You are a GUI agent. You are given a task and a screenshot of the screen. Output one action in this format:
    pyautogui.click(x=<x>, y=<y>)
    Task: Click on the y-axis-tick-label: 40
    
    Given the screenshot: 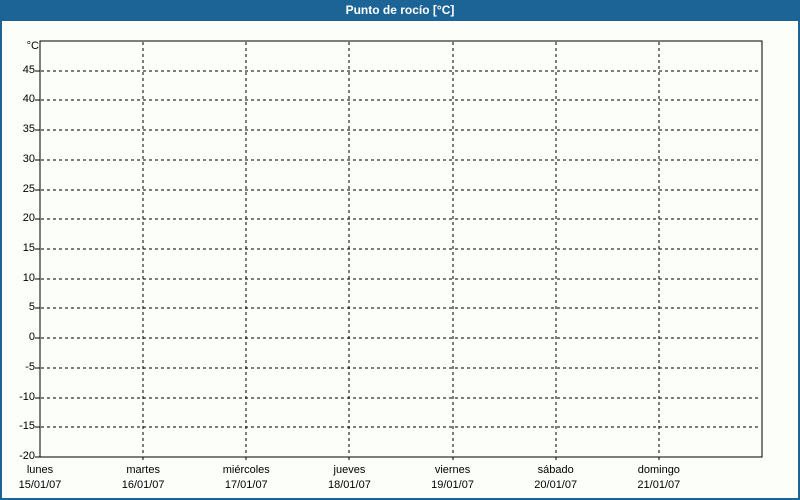 What is the action you would take?
    pyautogui.click(x=28, y=99)
    